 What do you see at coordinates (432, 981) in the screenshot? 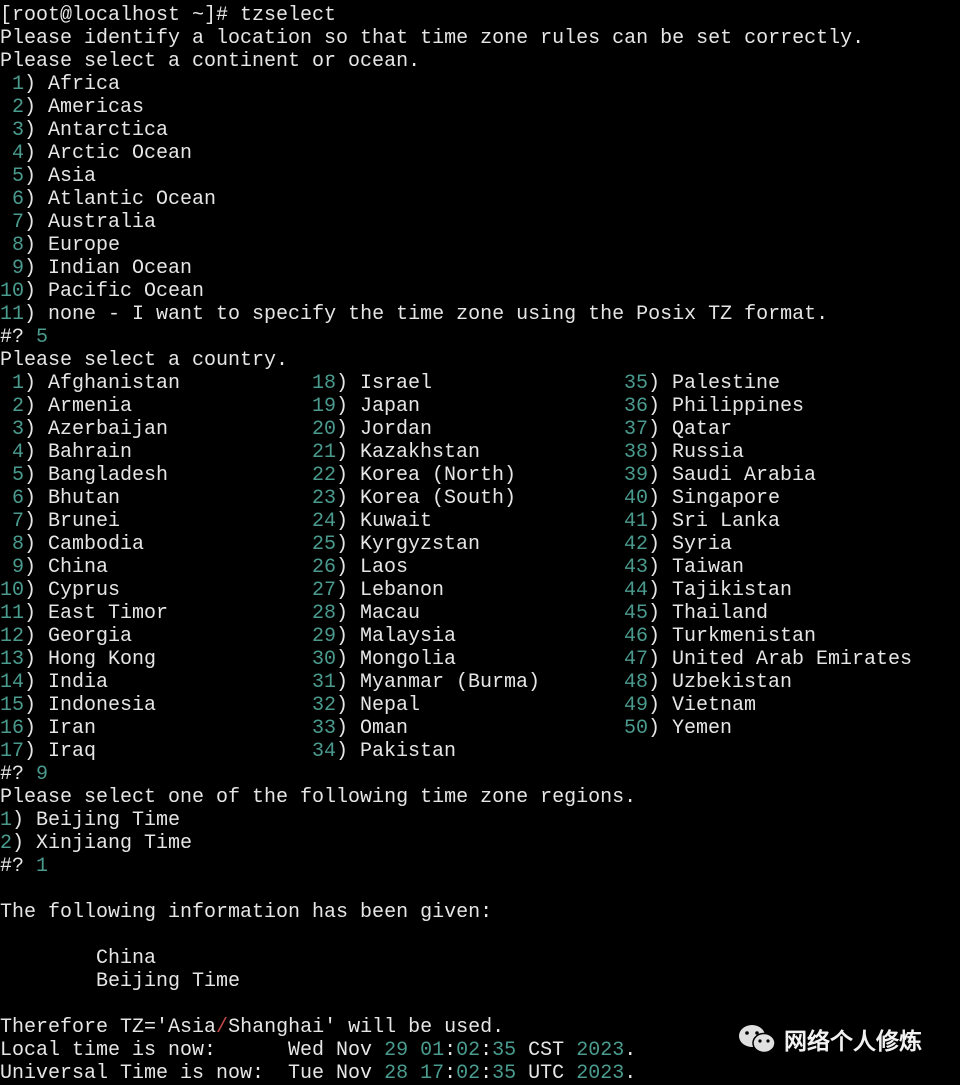
I see `info-region-line: Beijing Time` at bounding box center [432, 981].